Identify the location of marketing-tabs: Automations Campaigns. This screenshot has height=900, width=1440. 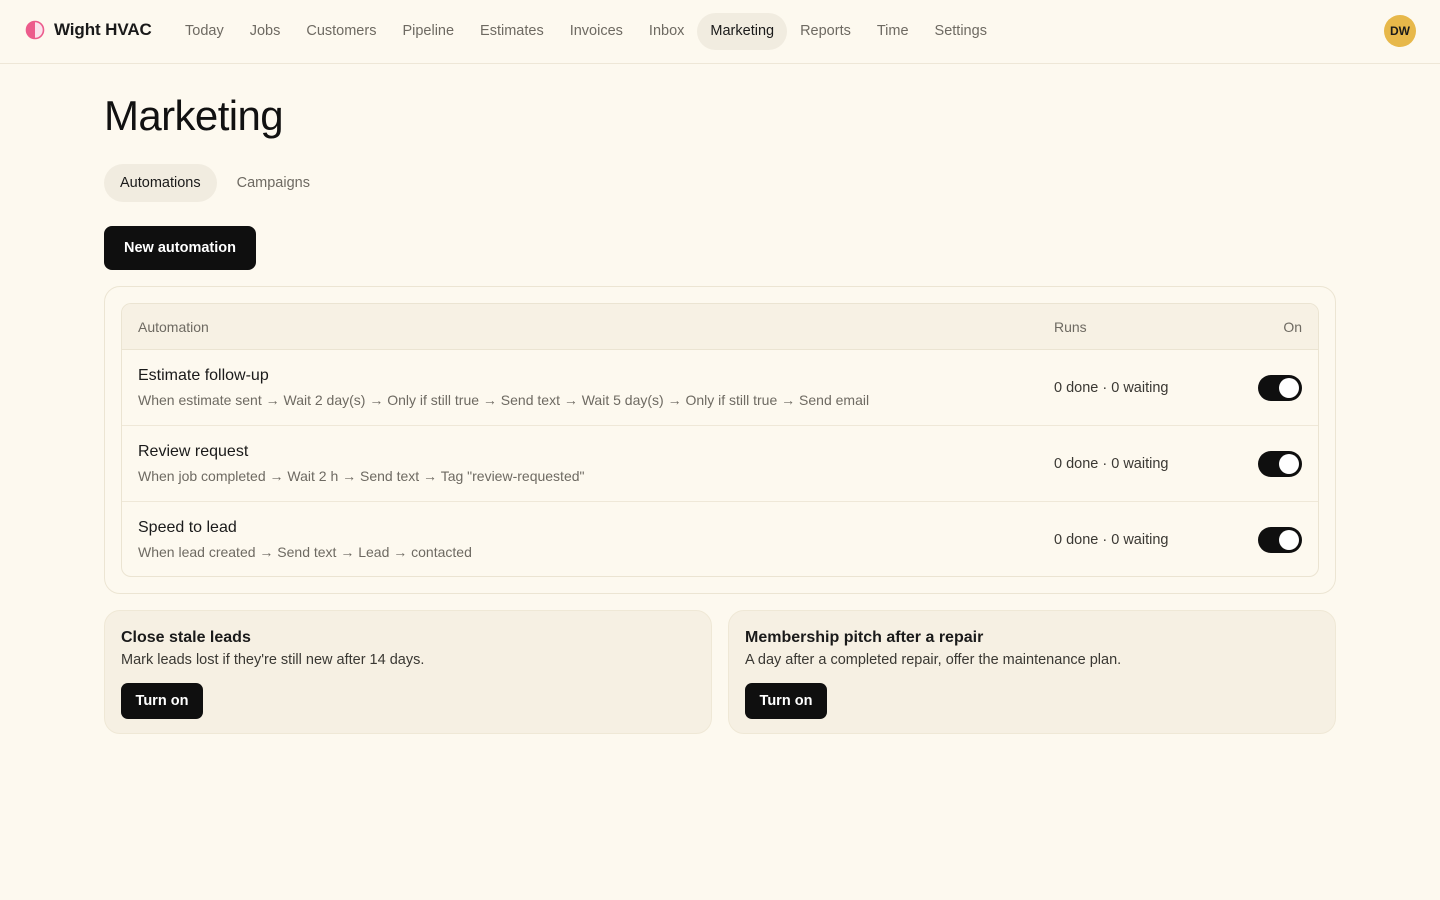
(217, 183).